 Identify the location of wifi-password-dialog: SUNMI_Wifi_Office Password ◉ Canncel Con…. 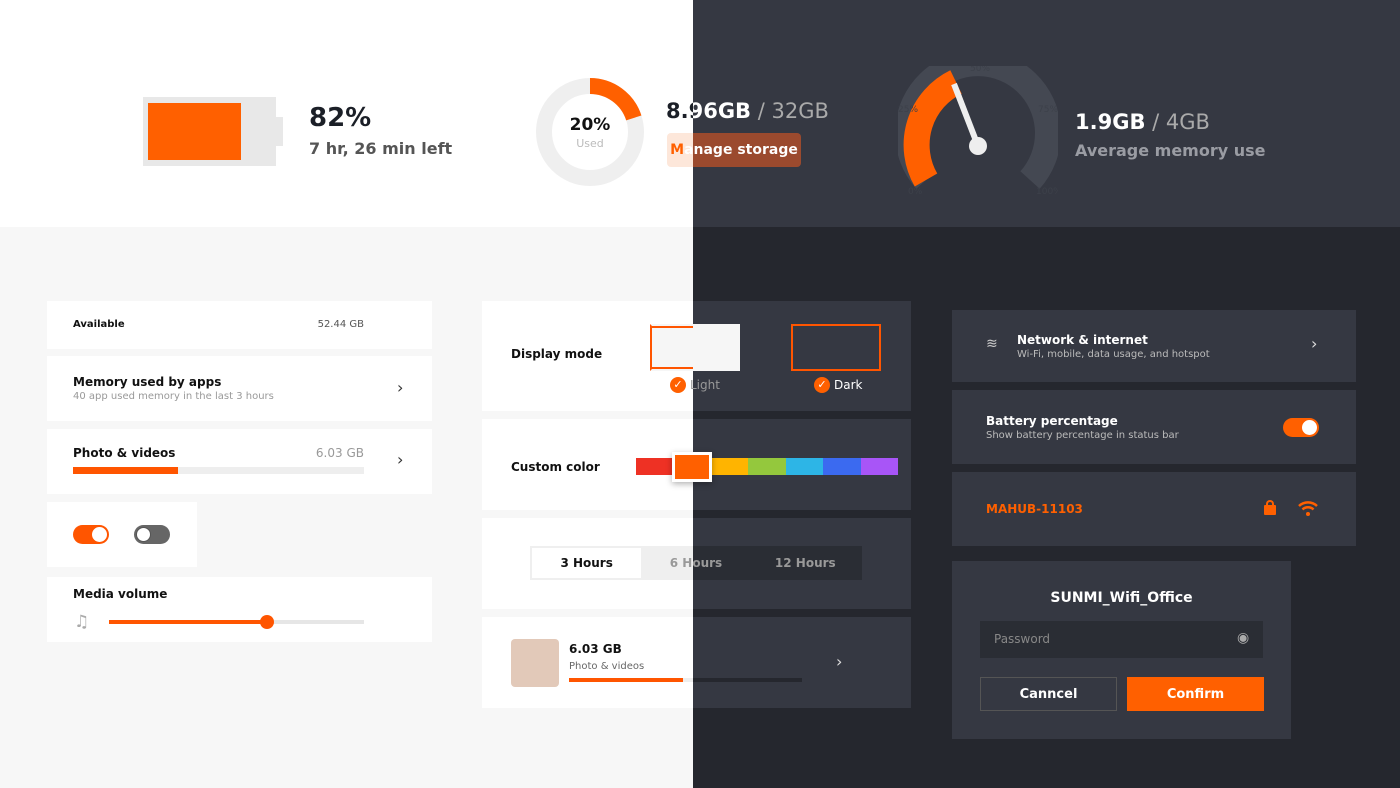
(1121, 650).